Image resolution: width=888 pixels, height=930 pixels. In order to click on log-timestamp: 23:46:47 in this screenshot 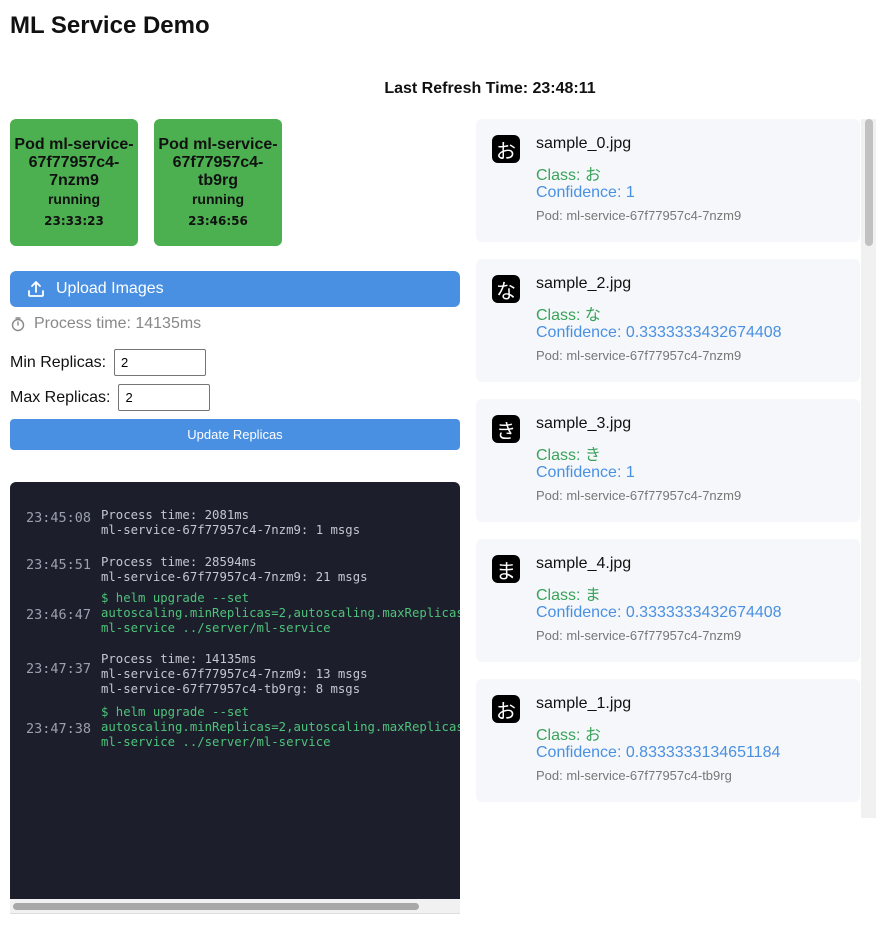, I will do `click(59, 615)`.